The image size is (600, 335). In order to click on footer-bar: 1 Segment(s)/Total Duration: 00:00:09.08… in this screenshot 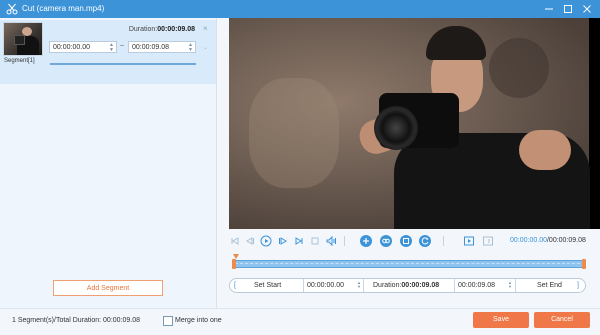, I will do `click(300, 321)`.